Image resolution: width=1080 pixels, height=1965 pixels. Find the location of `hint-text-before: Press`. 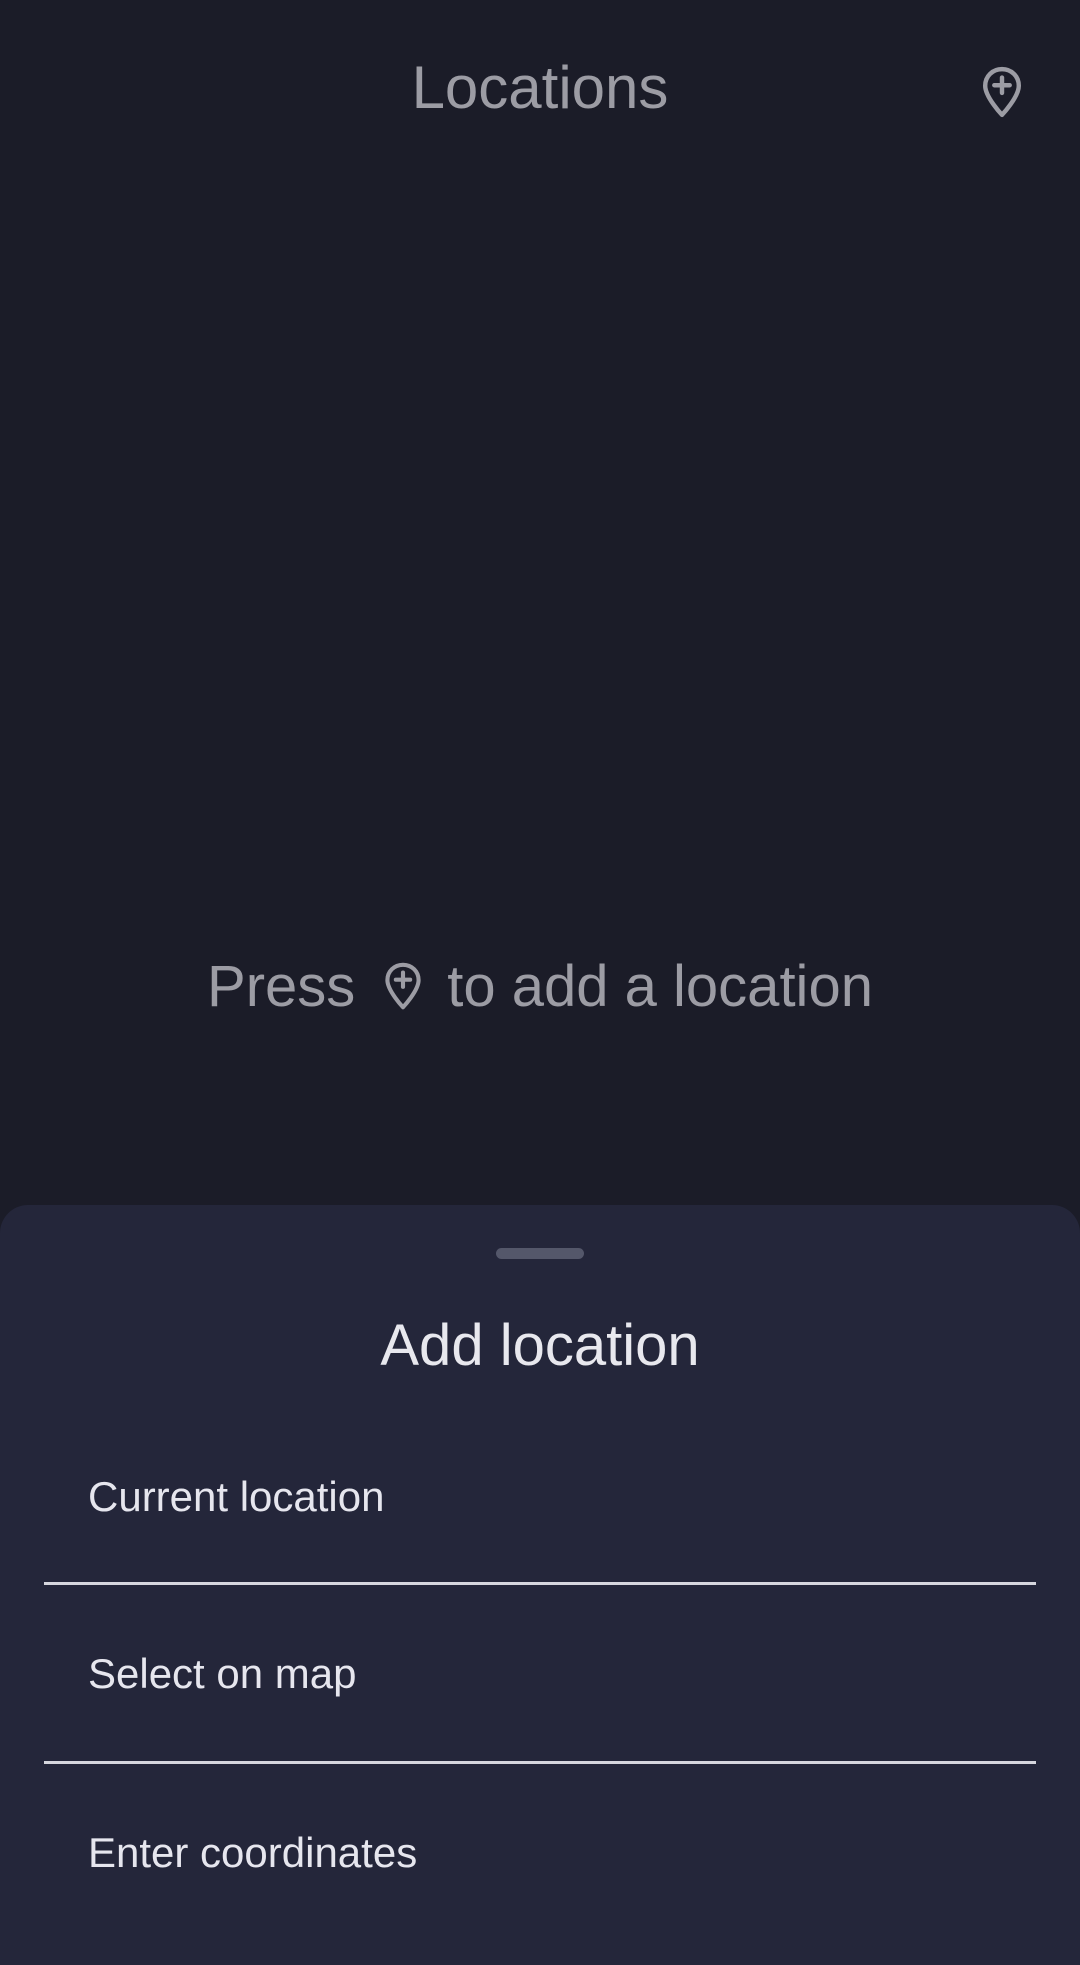

hint-text-before: Press is located at coordinates (281, 986).